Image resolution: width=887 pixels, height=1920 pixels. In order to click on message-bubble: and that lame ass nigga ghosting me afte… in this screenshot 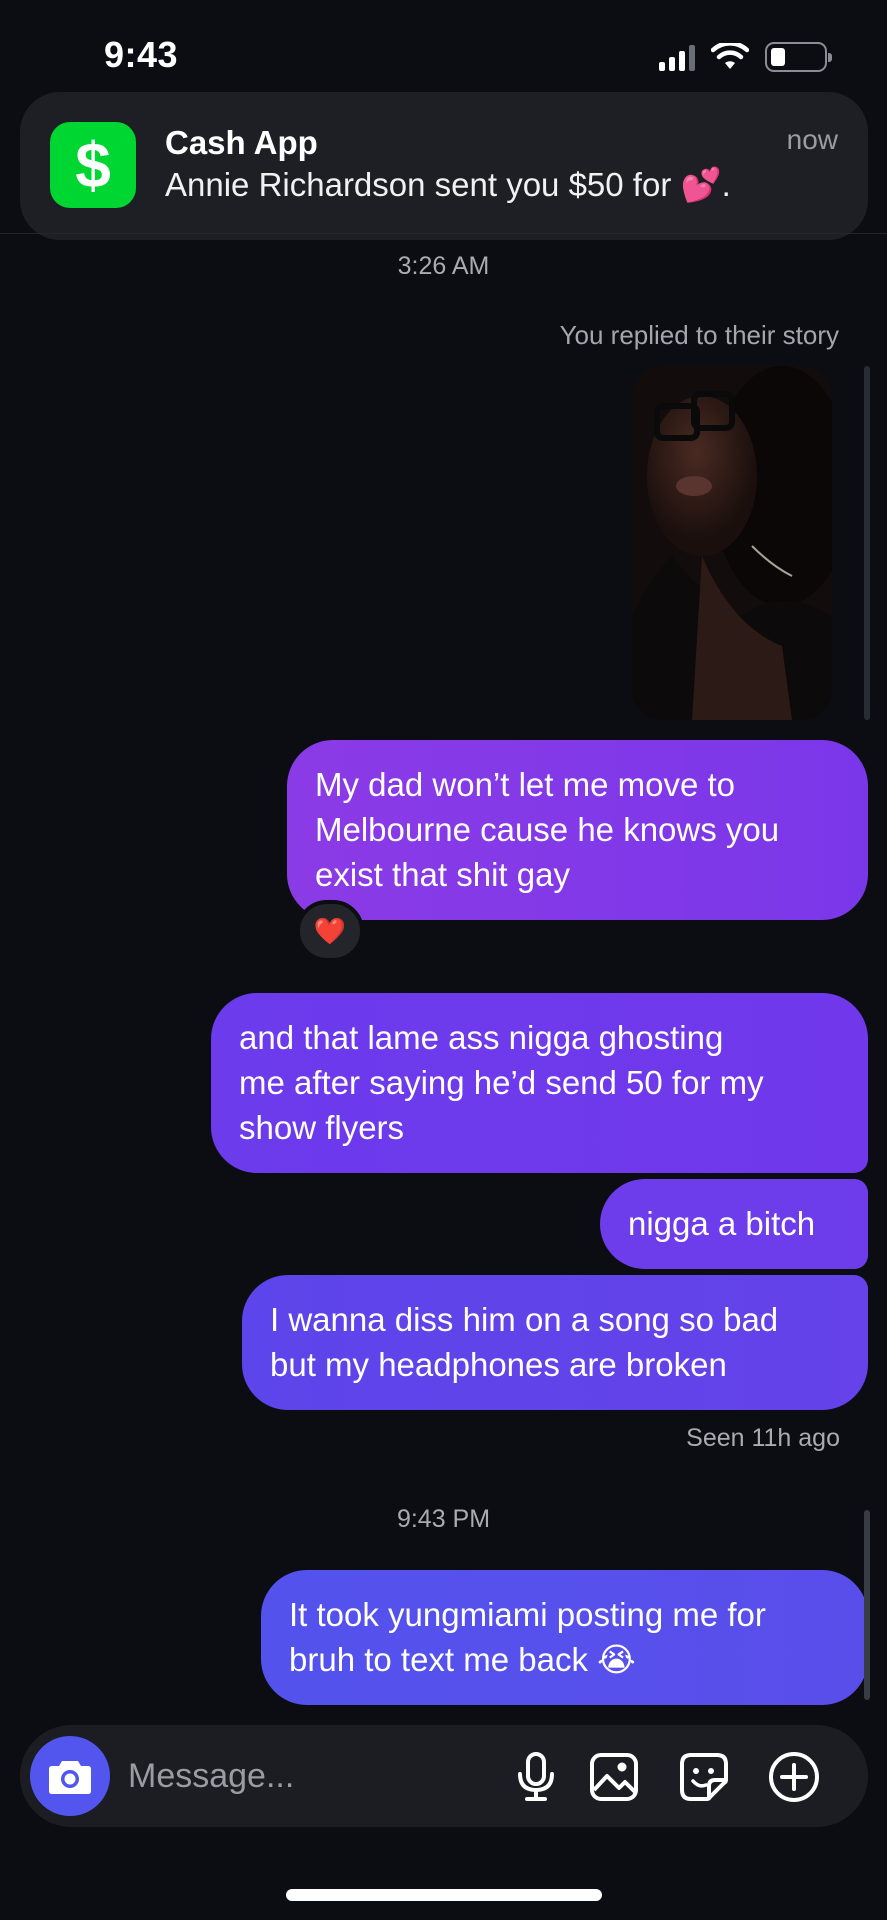, I will do `click(539, 1083)`.